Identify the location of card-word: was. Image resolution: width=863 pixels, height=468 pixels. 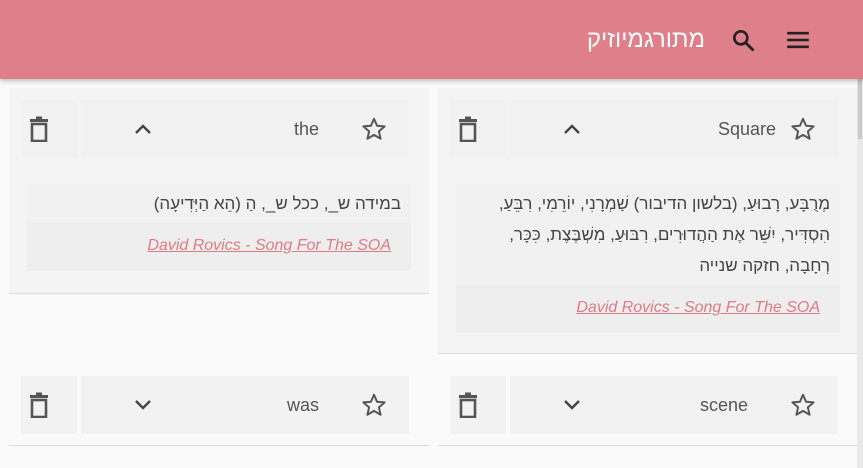
(302, 405).